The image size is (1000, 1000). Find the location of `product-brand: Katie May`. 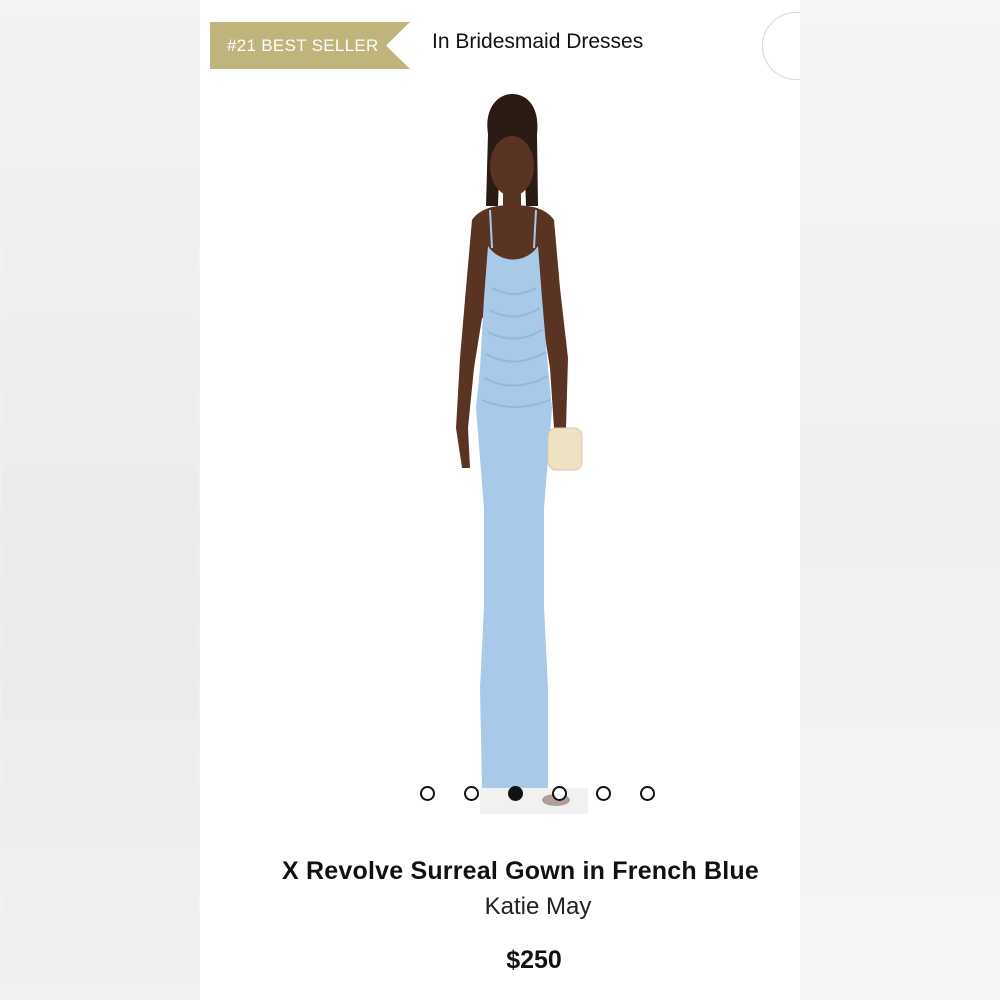

product-brand: Katie May is located at coordinates (500, 907).